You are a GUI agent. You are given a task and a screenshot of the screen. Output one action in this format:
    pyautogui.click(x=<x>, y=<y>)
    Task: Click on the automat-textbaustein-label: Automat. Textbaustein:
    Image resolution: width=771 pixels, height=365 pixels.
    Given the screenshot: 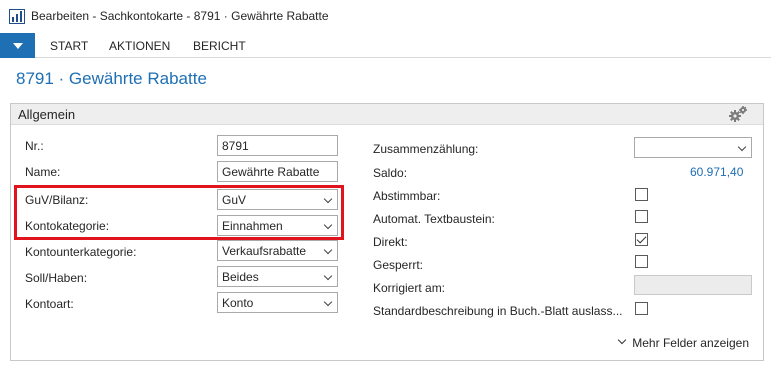 What is the action you would take?
    pyautogui.click(x=434, y=219)
    